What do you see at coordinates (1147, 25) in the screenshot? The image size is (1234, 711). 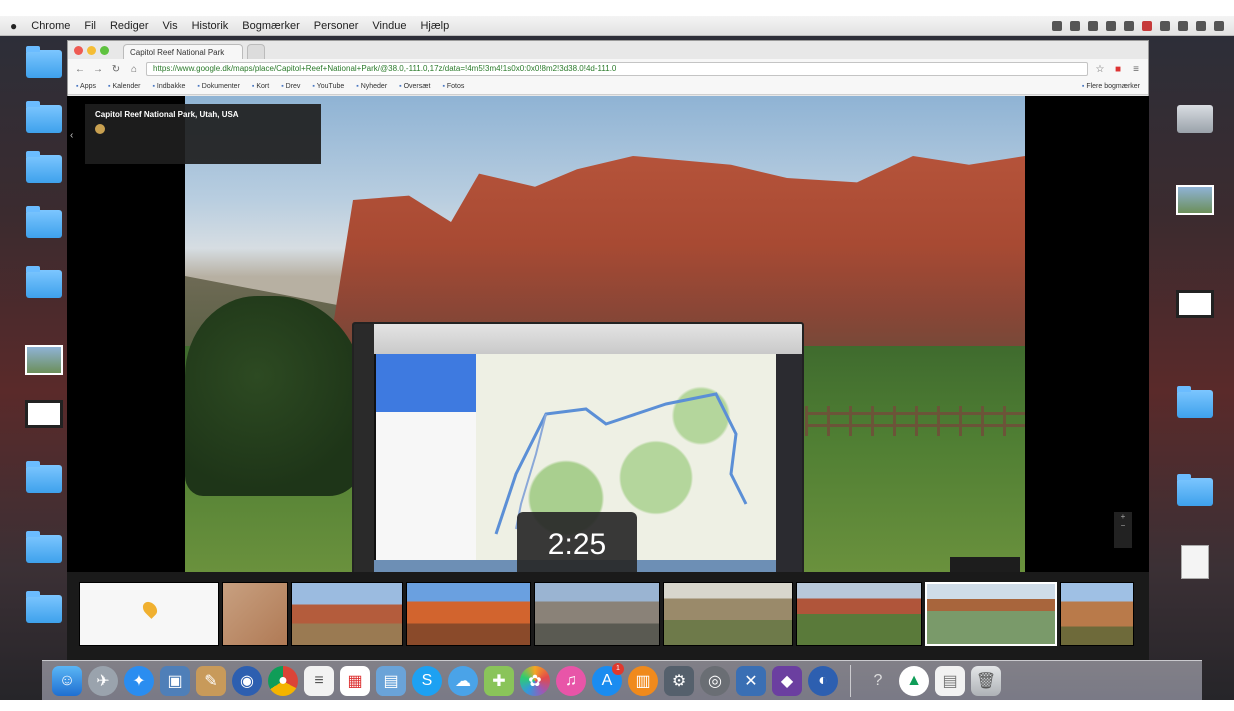 I see `flag-icon` at bounding box center [1147, 25].